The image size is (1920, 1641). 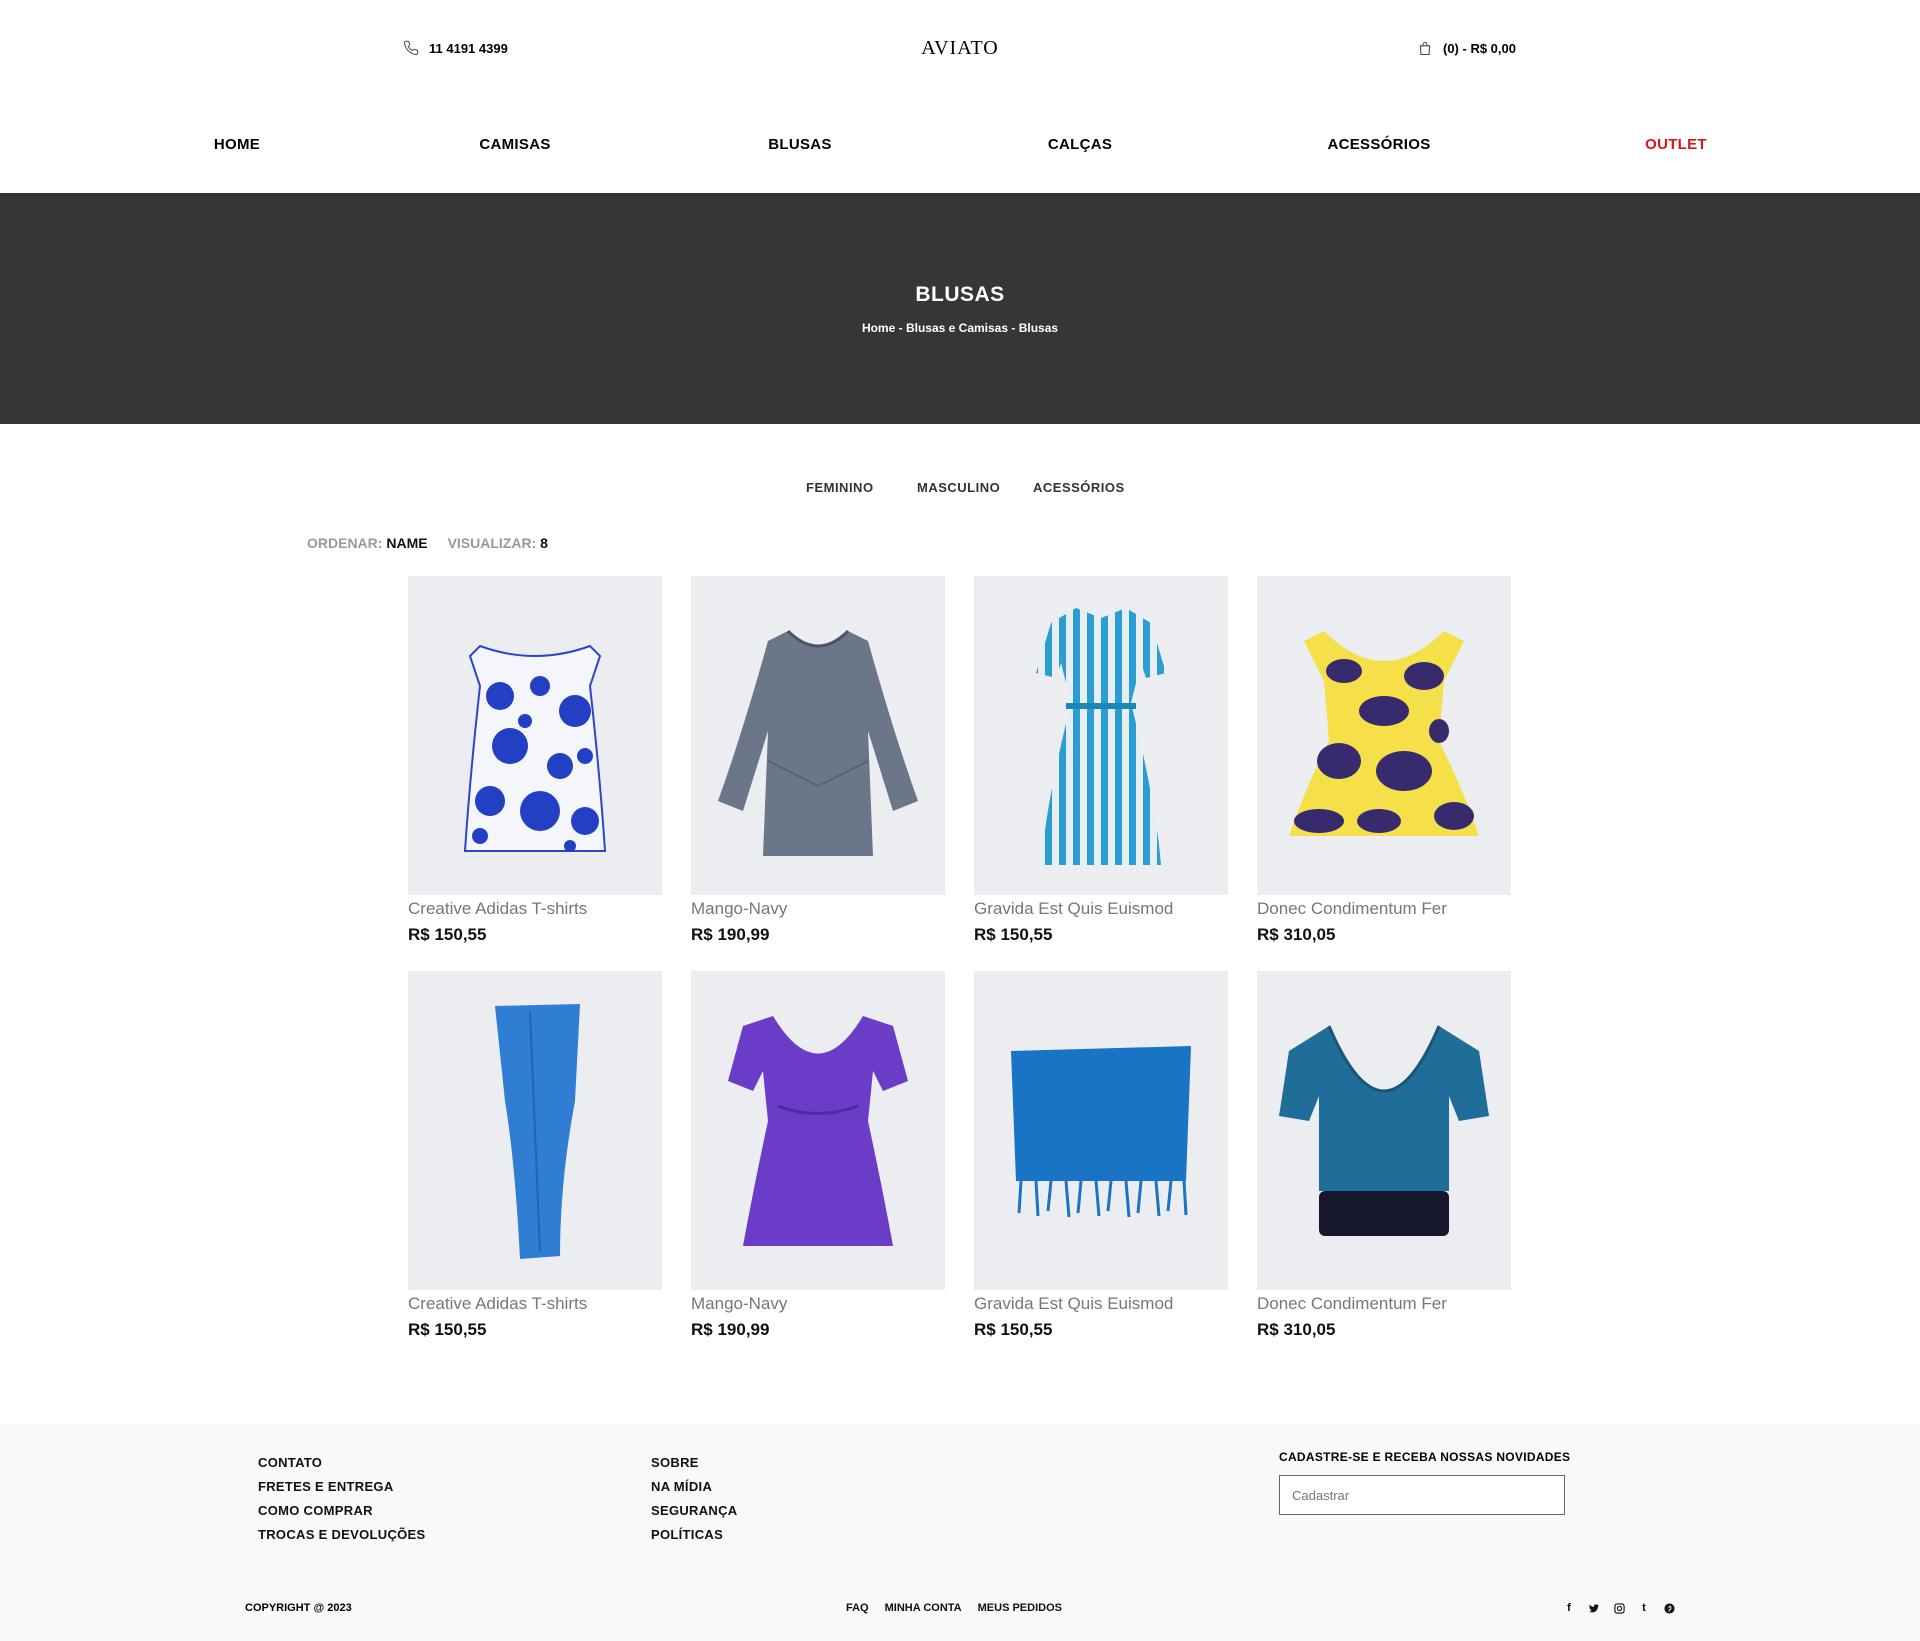 I want to click on footer-link-meus-pedidos: MEUS PEDIDOS, so click(x=1020, y=1608).